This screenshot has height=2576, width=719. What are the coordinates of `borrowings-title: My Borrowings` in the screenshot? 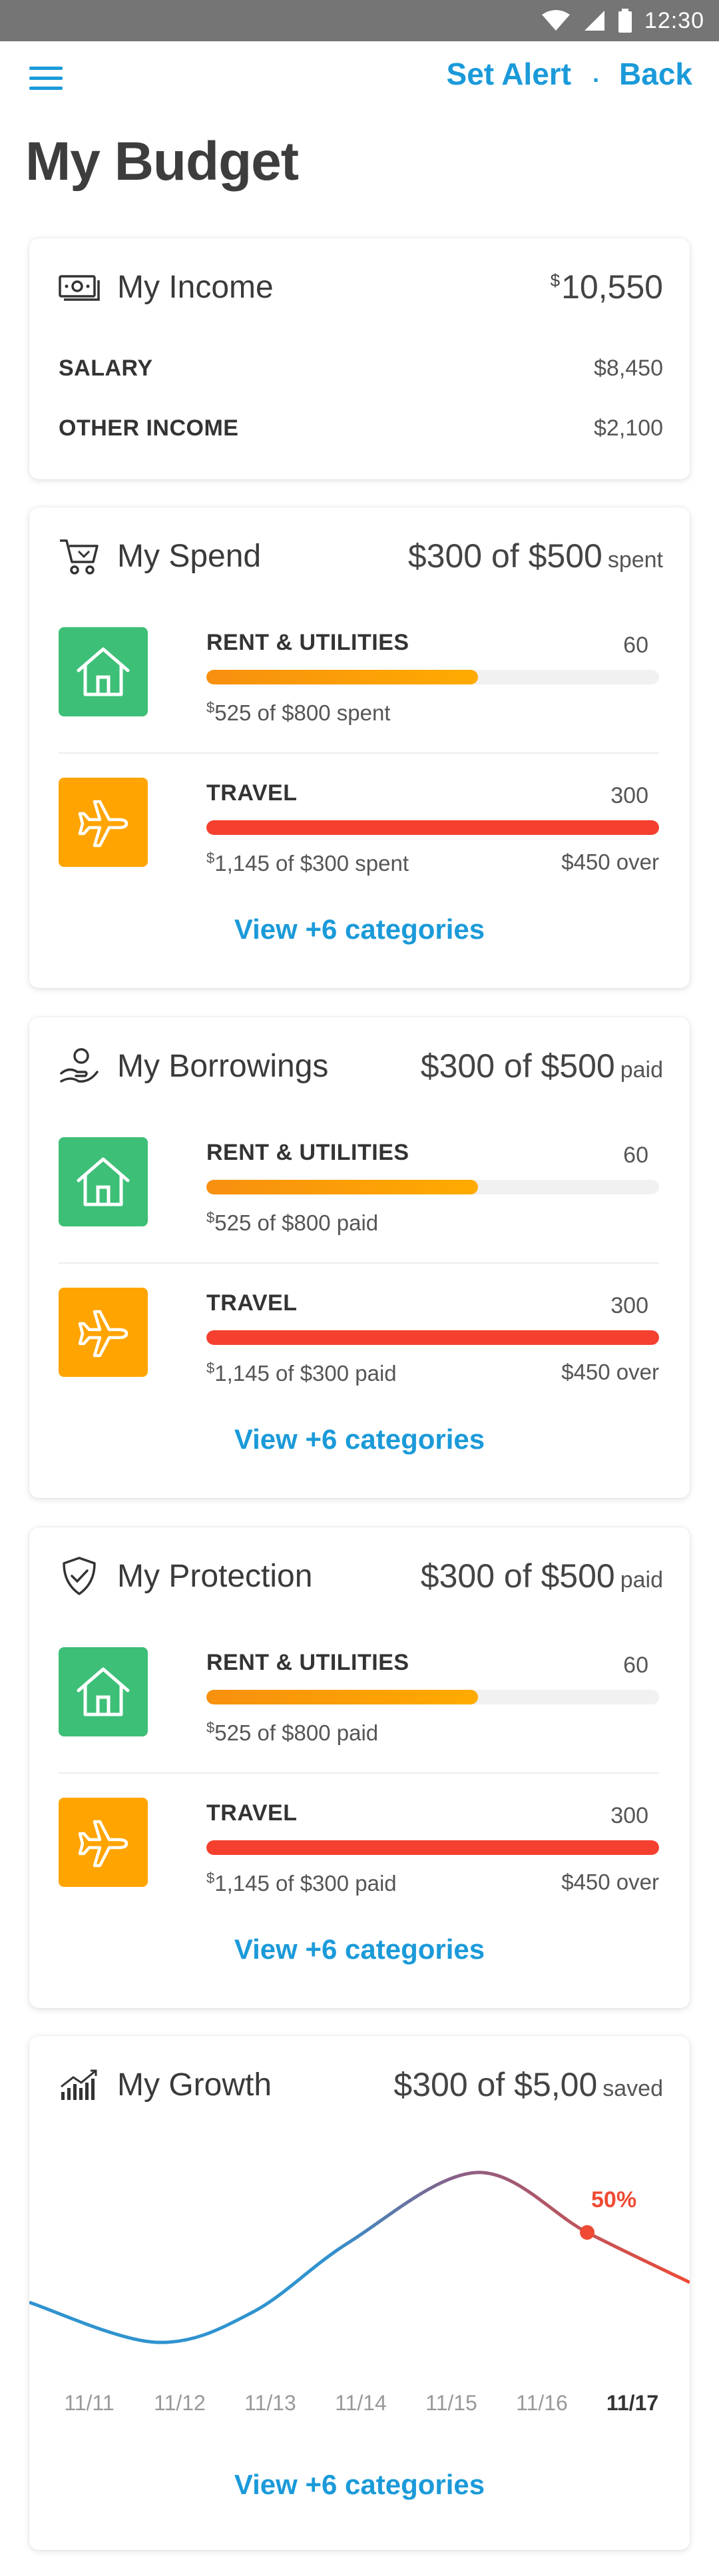 It's located at (223, 1066).